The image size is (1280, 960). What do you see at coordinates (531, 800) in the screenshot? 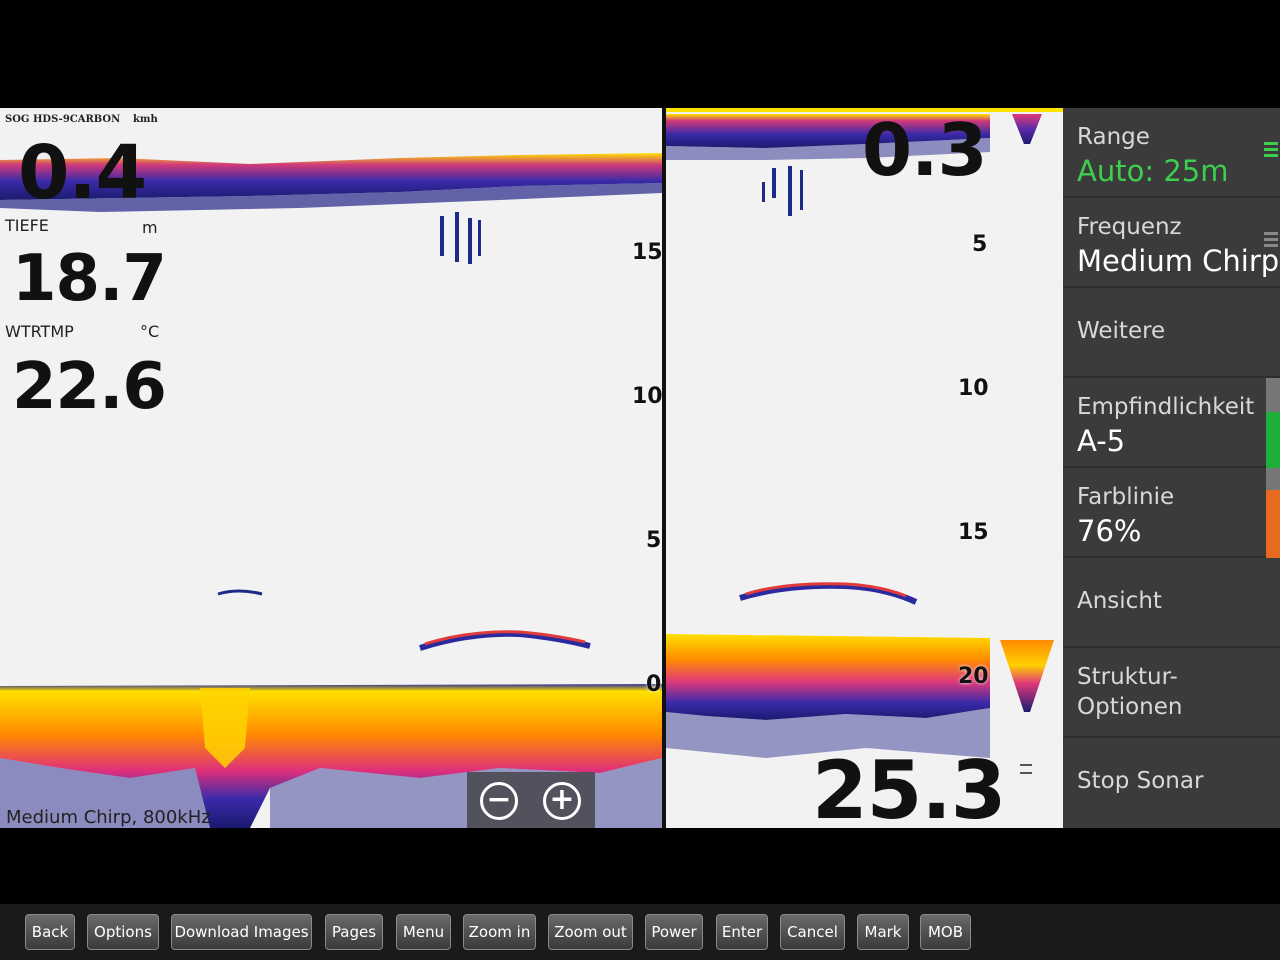
I see `zoom-controls: − +` at bounding box center [531, 800].